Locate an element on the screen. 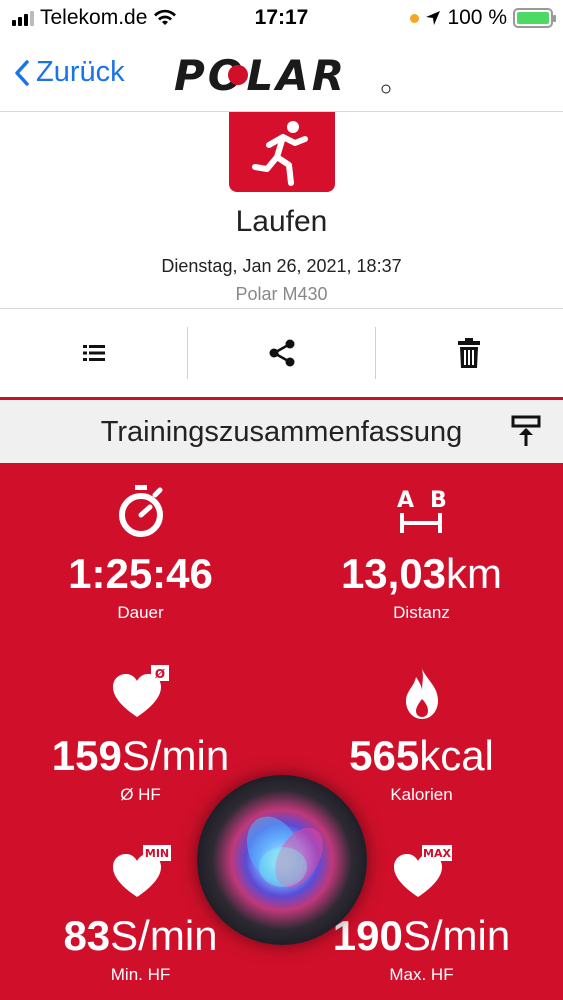 The height and width of the screenshot is (1000, 563). polar-logo: POLAR is located at coordinates (282, 74).